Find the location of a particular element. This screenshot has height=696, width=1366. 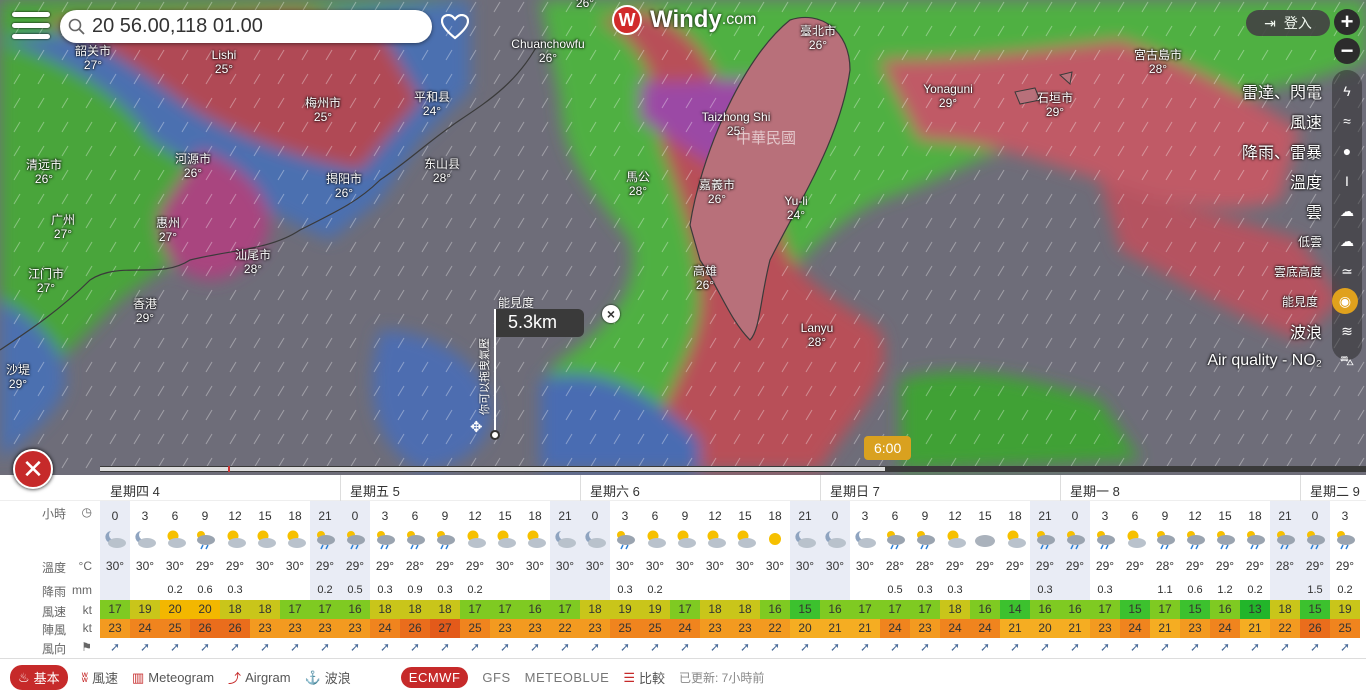

picker-dot is located at coordinates (495, 435).